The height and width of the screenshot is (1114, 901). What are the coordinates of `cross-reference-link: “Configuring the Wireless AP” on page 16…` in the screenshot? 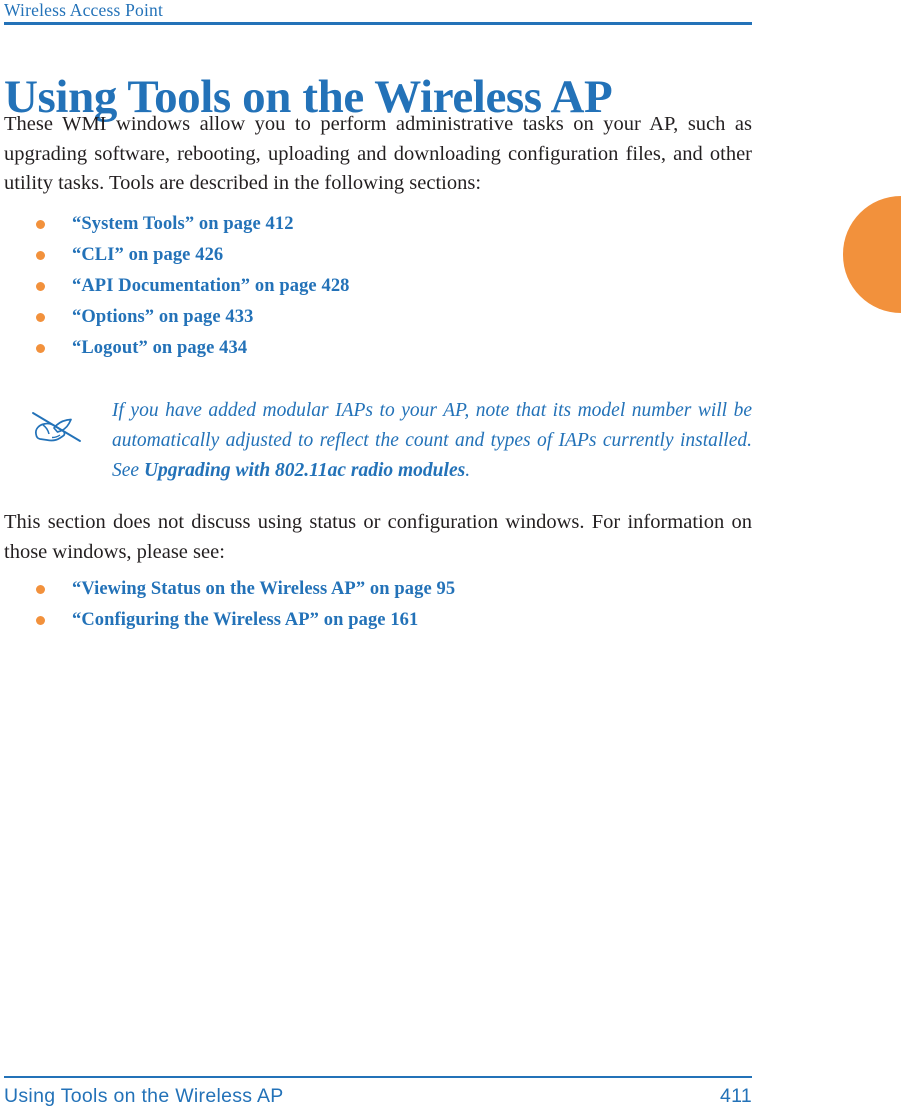 It's located at (245, 620).